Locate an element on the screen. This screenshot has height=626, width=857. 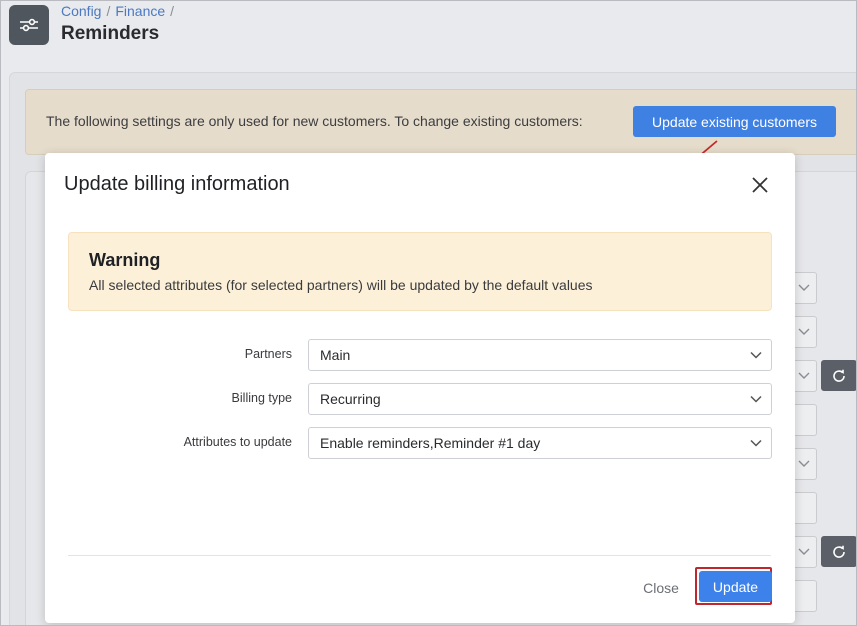
attributes-to-update-select-value: Enable reminders,Reminder #1 day is located at coordinates (430, 443).